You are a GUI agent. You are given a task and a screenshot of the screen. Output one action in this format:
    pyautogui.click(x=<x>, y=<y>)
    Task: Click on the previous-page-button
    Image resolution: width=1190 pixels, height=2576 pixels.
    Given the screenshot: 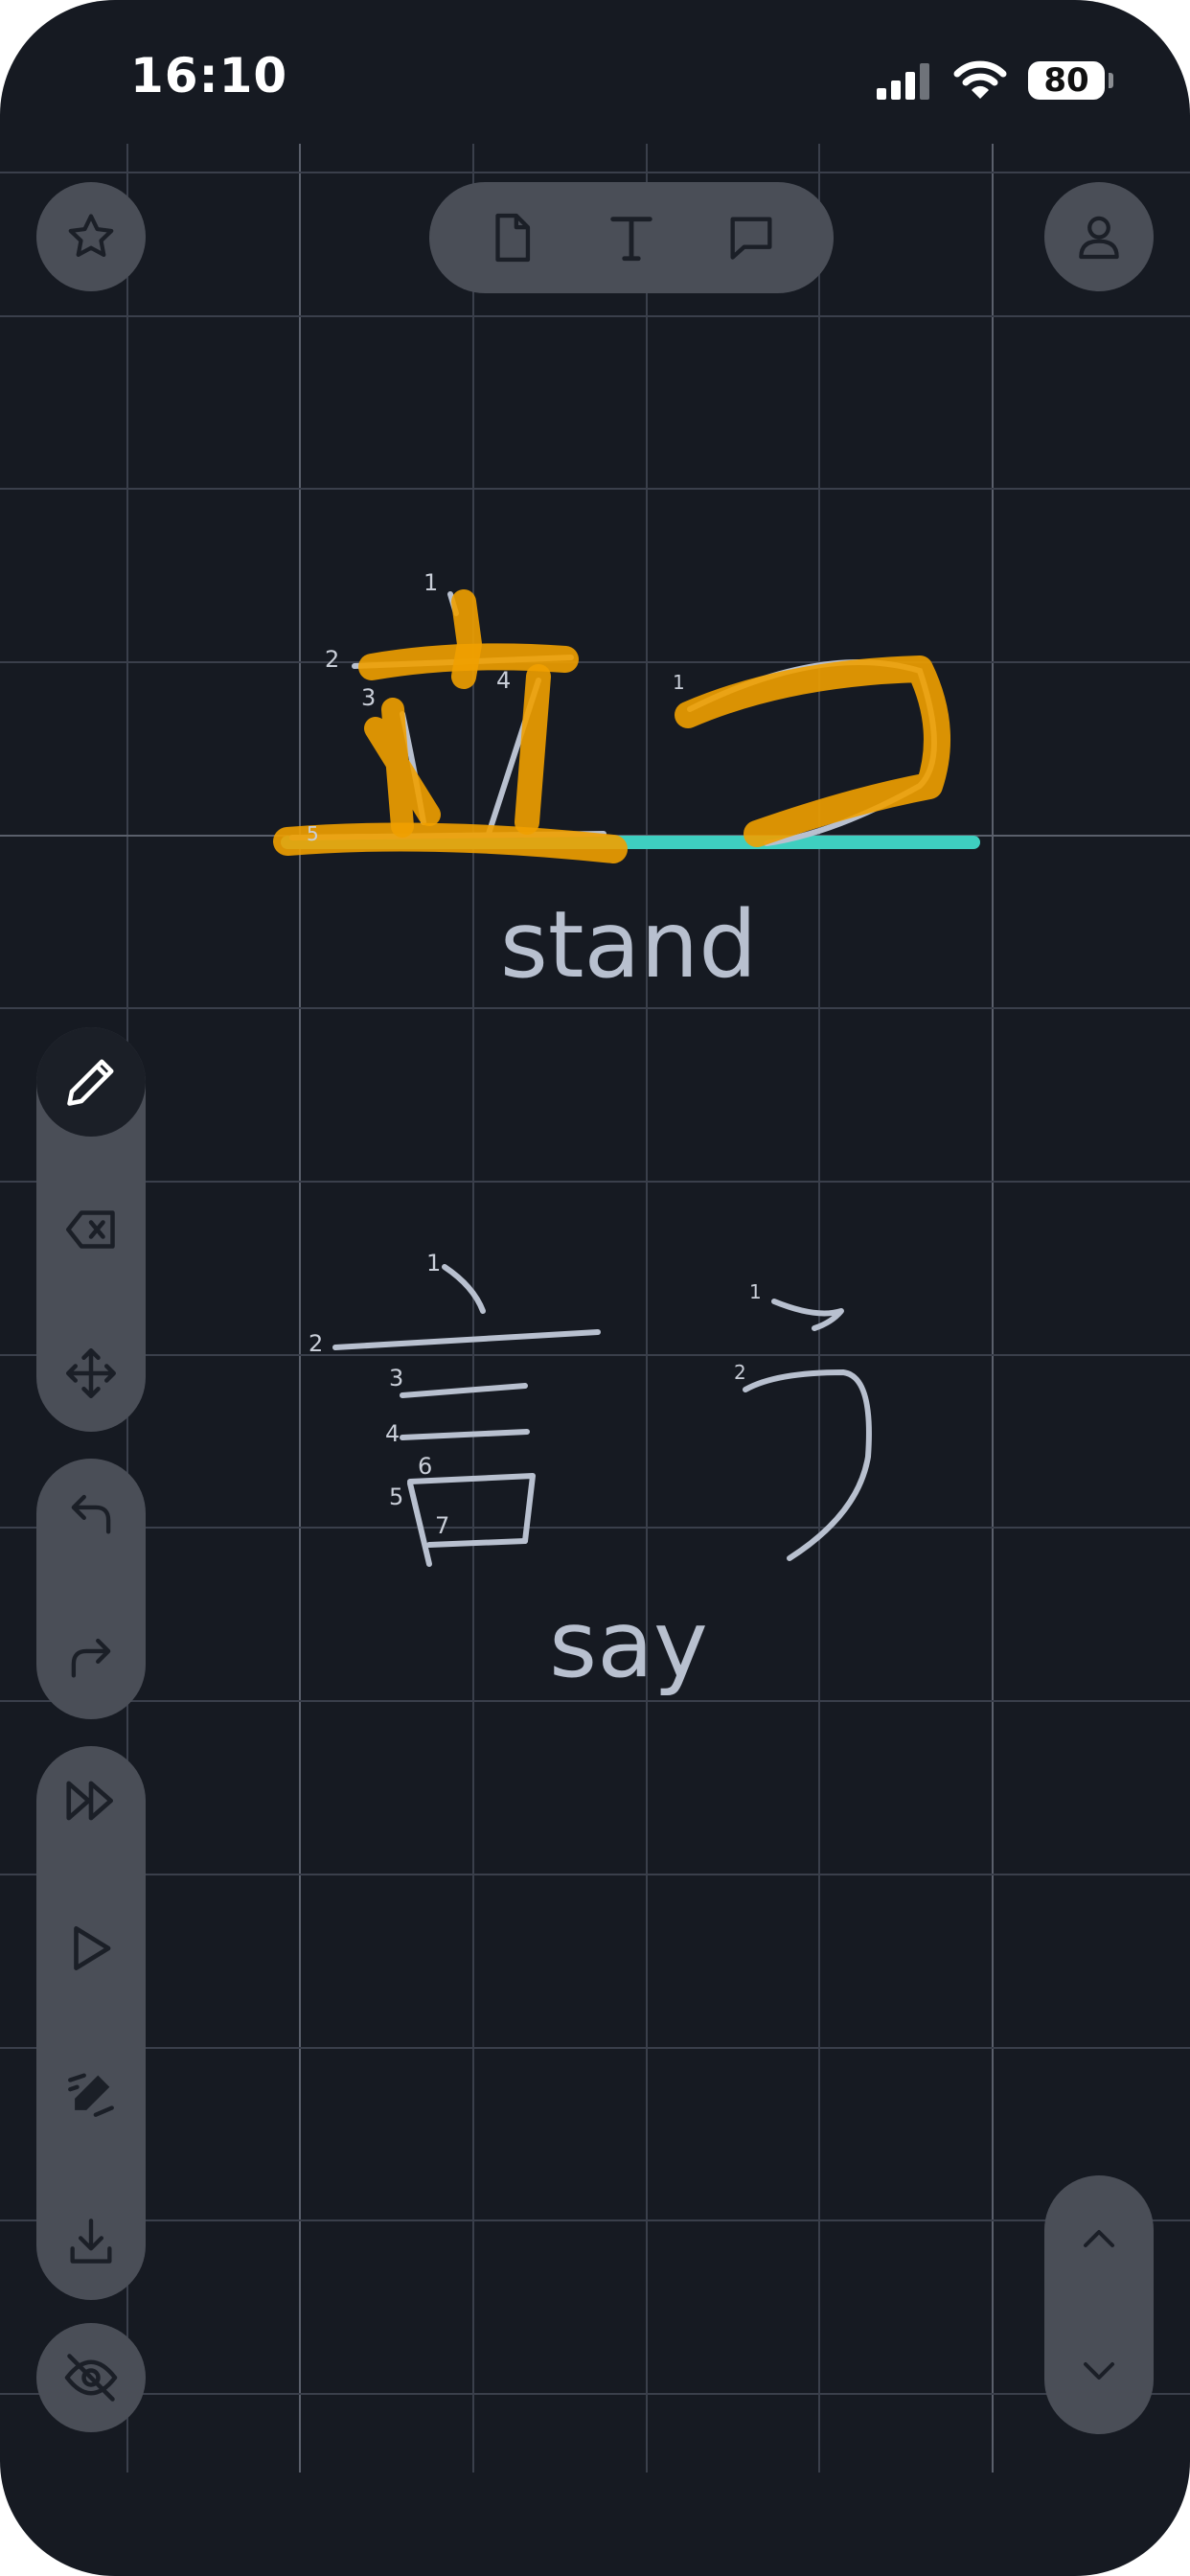 What is the action you would take?
    pyautogui.click(x=1099, y=2239)
    